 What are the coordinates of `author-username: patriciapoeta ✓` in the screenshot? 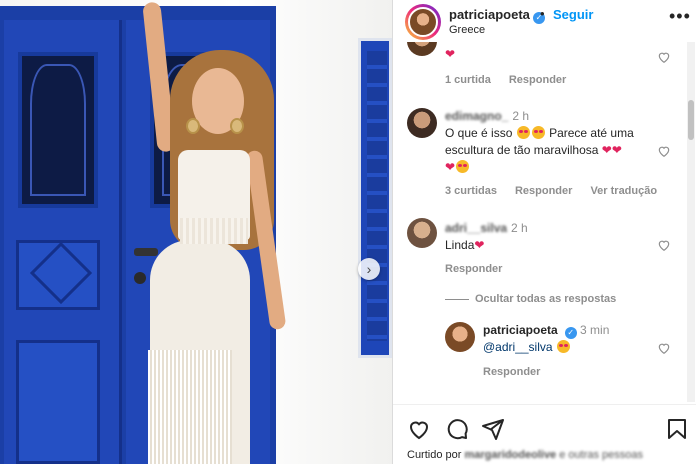 It's located at (497, 15).